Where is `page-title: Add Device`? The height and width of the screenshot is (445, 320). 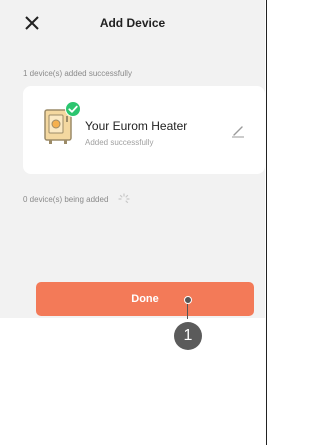
page-title: Add Device is located at coordinates (132, 23).